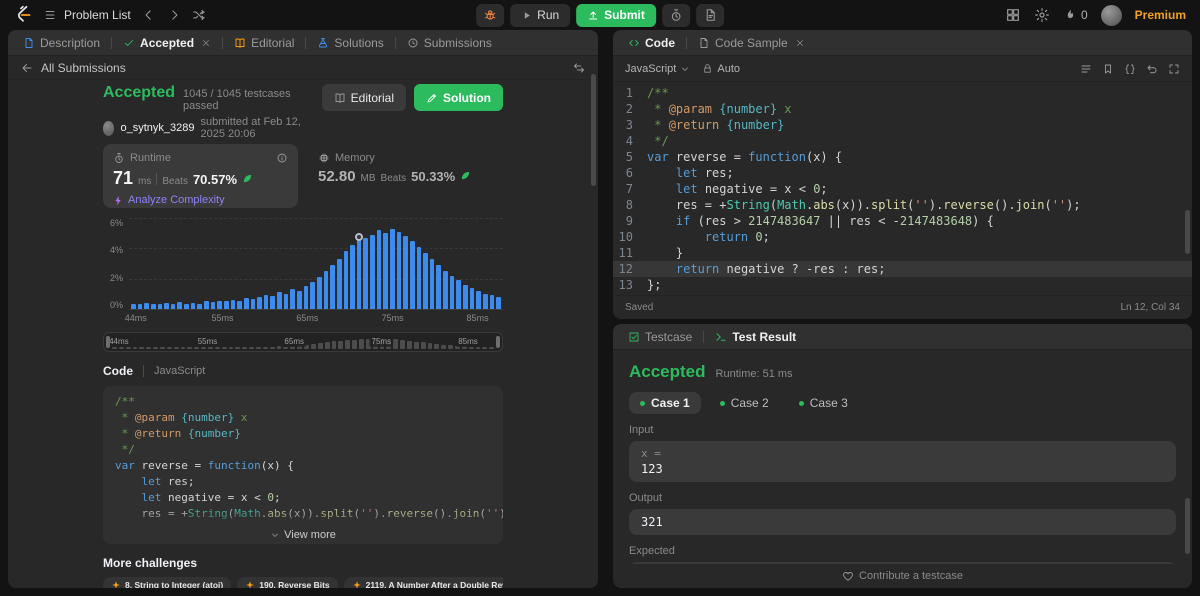 The image size is (1200, 596). I want to click on language-selector: JavaScript, so click(657, 69).